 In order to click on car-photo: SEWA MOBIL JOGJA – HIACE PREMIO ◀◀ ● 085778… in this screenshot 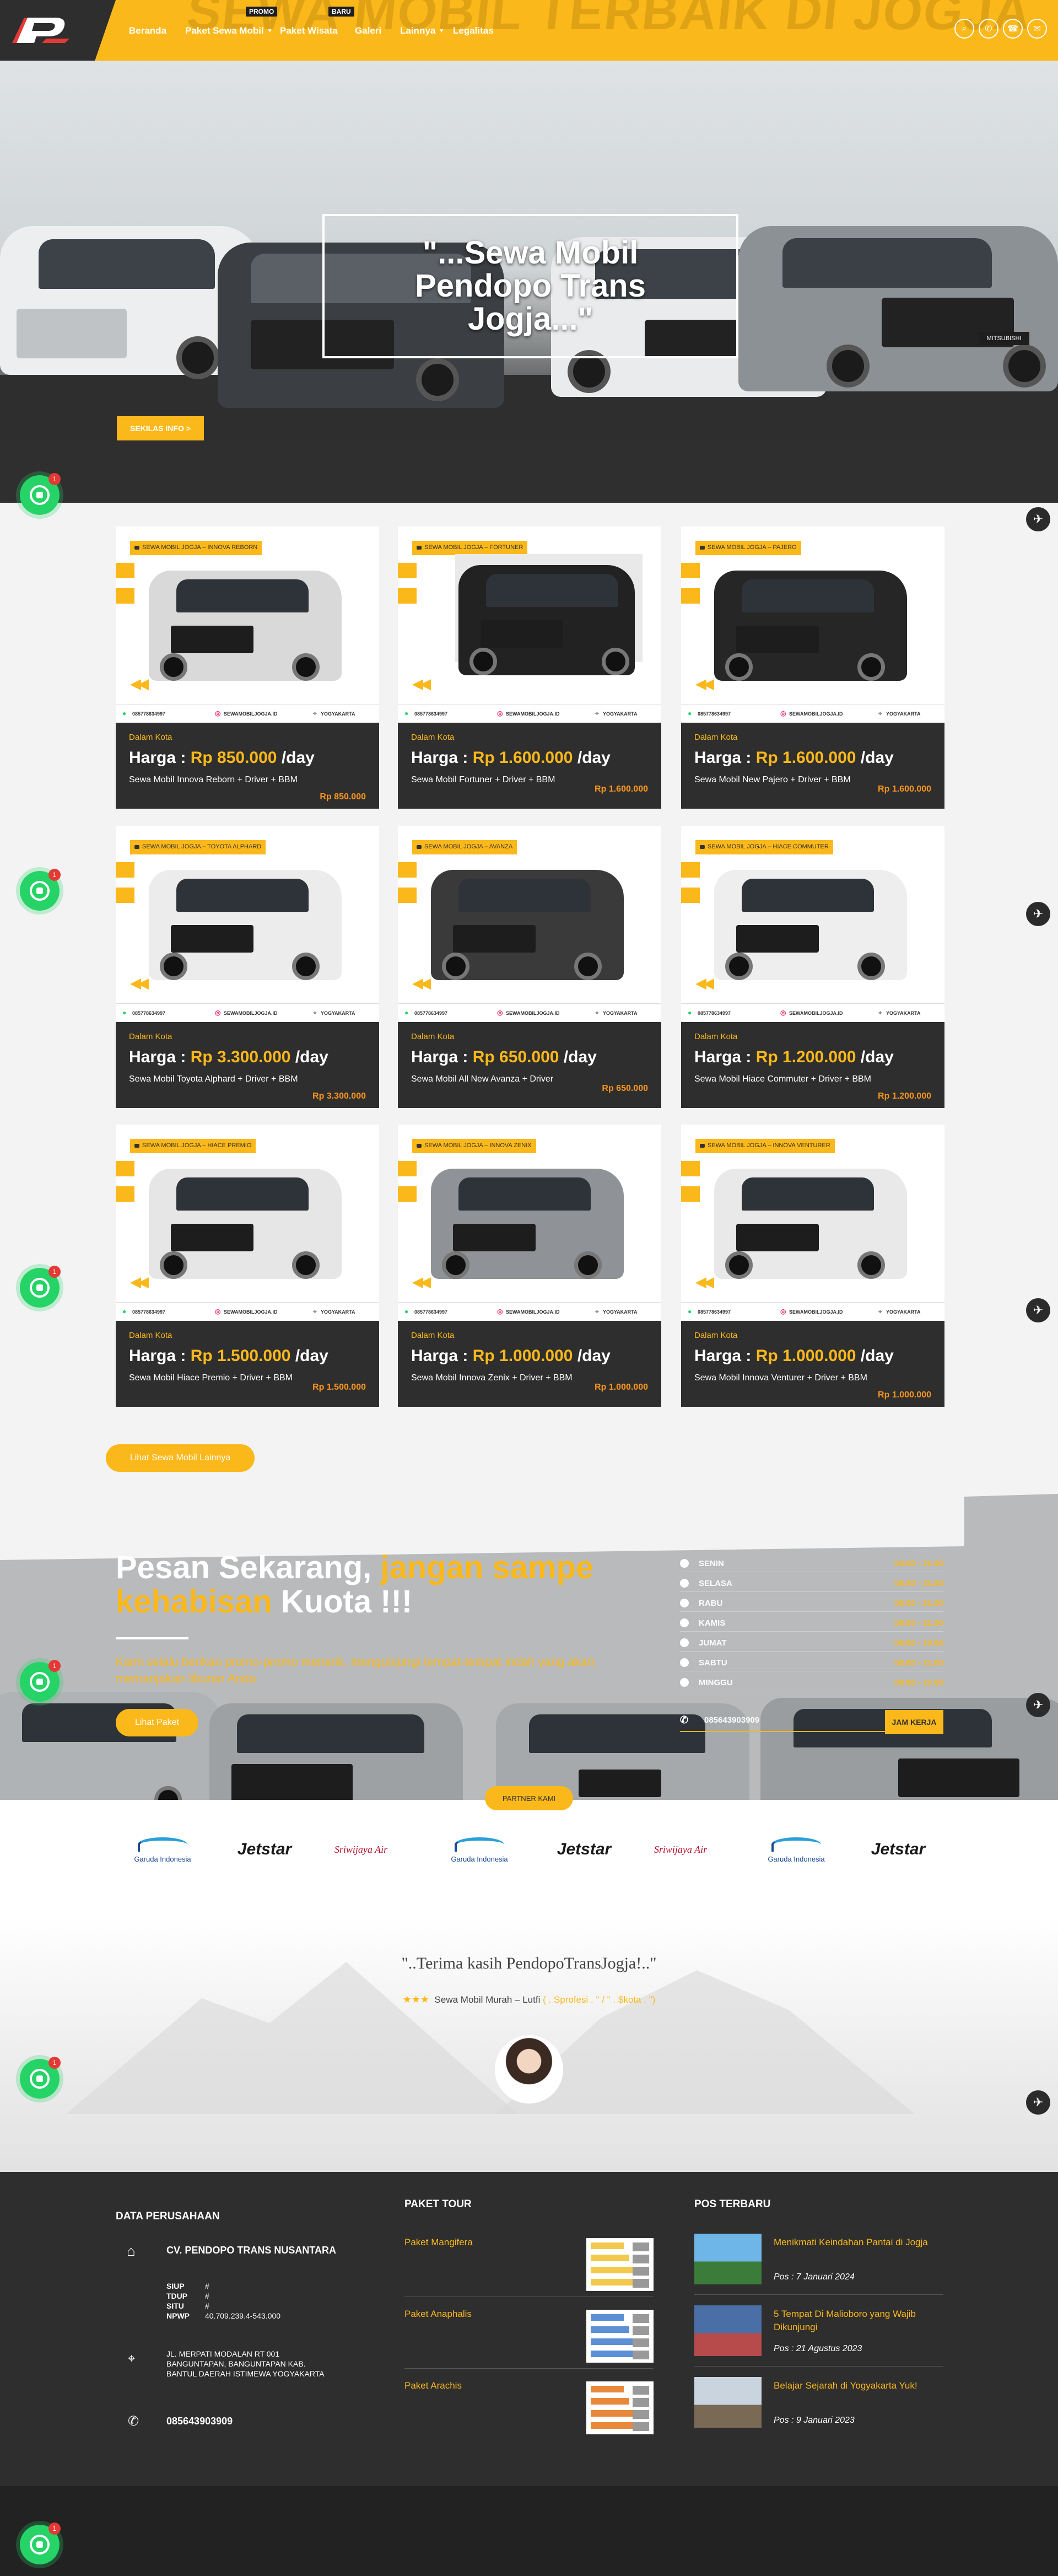, I will do `click(247, 1223)`.